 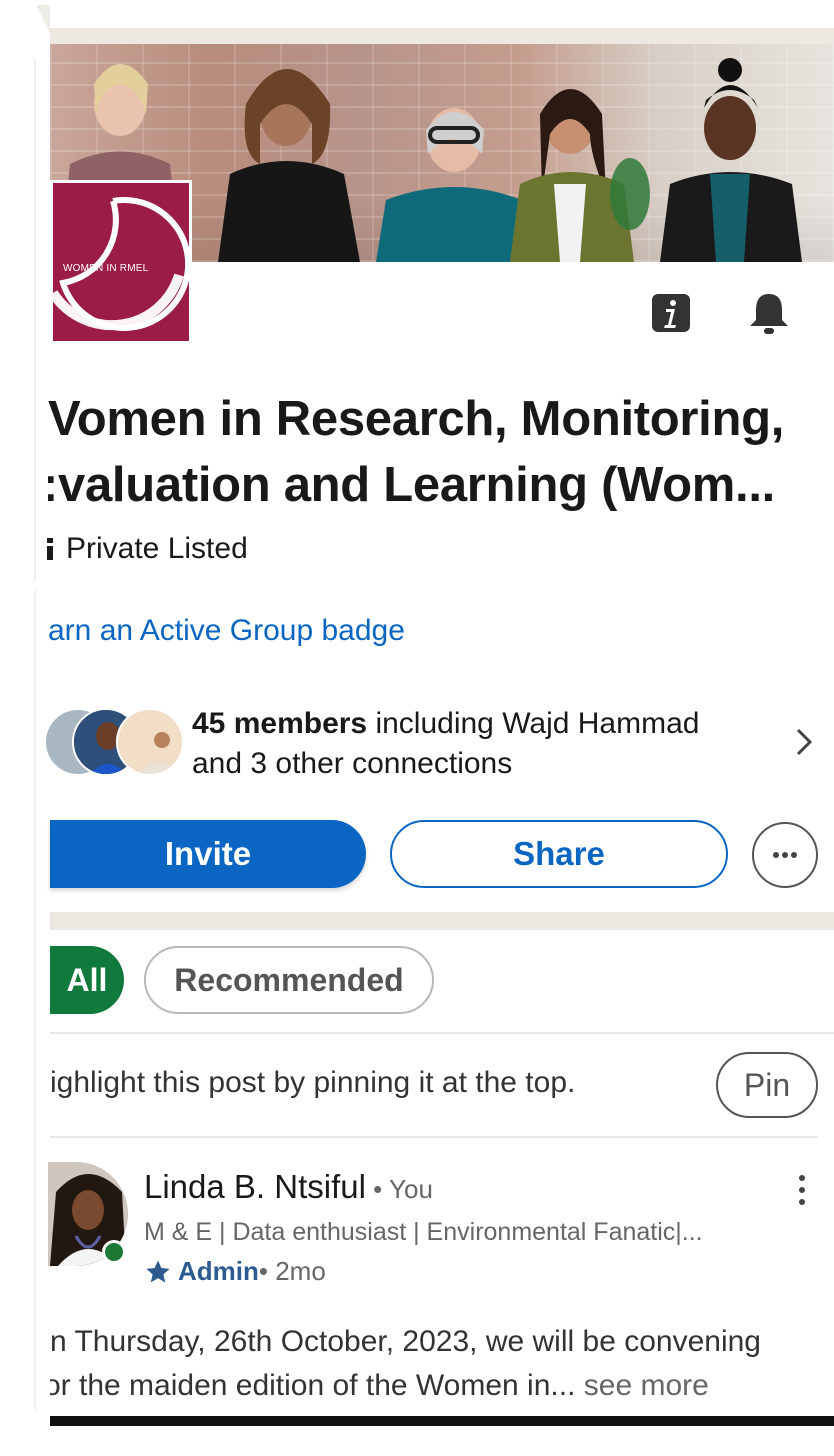 I want to click on group-logo-text: WOMEN IN RMEL, so click(x=106, y=268).